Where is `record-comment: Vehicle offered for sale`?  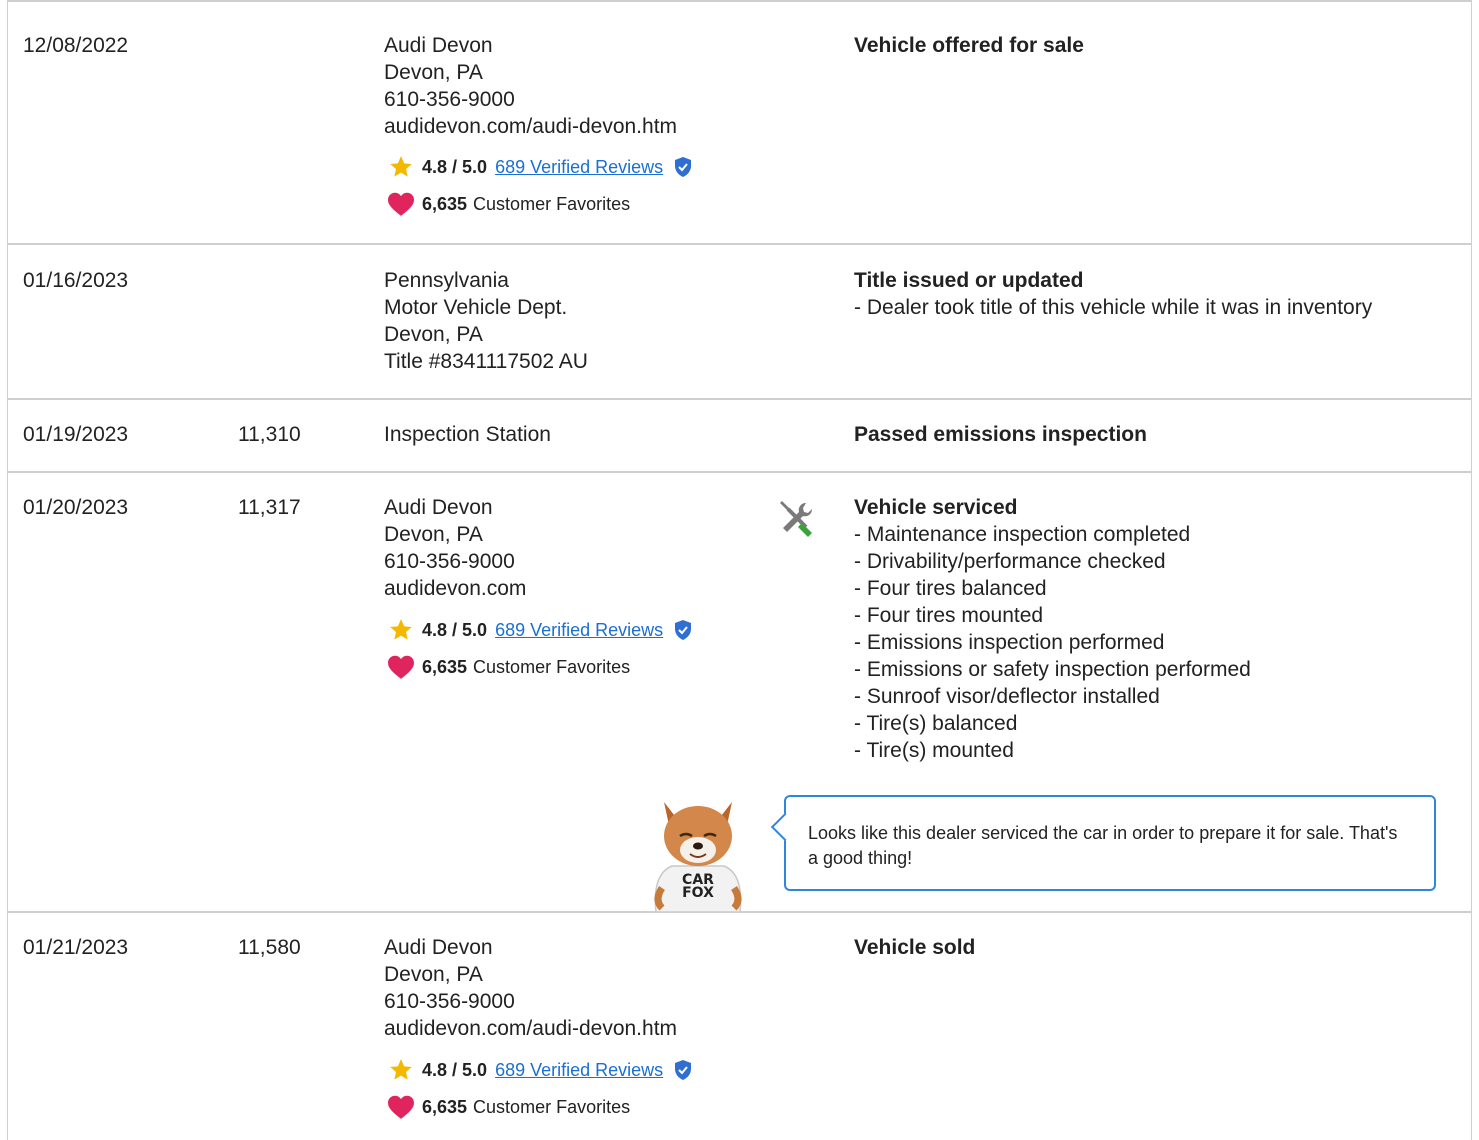 record-comment: Vehicle offered for sale is located at coordinates (969, 45).